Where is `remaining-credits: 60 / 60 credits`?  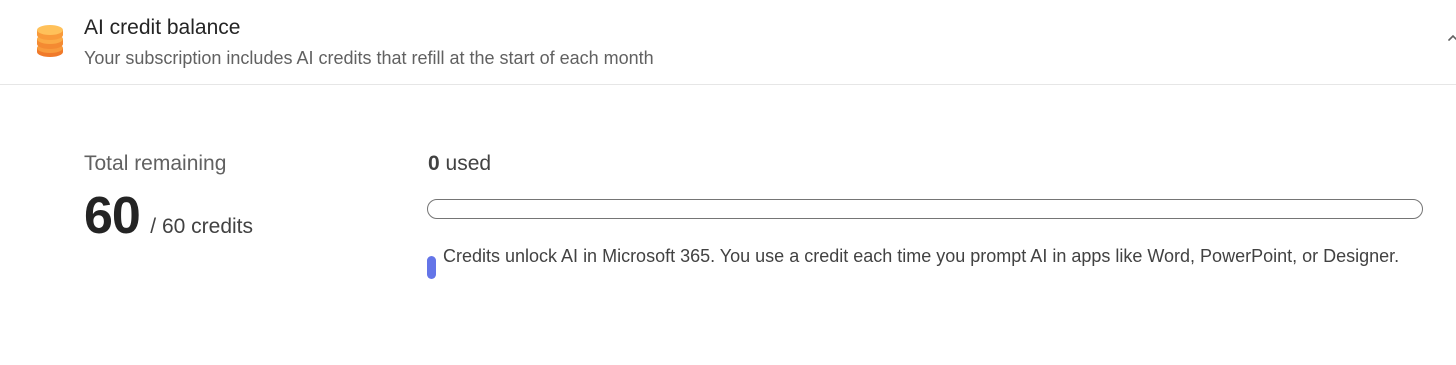
remaining-credits: 60 / 60 credits is located at coordinates (168, 216).